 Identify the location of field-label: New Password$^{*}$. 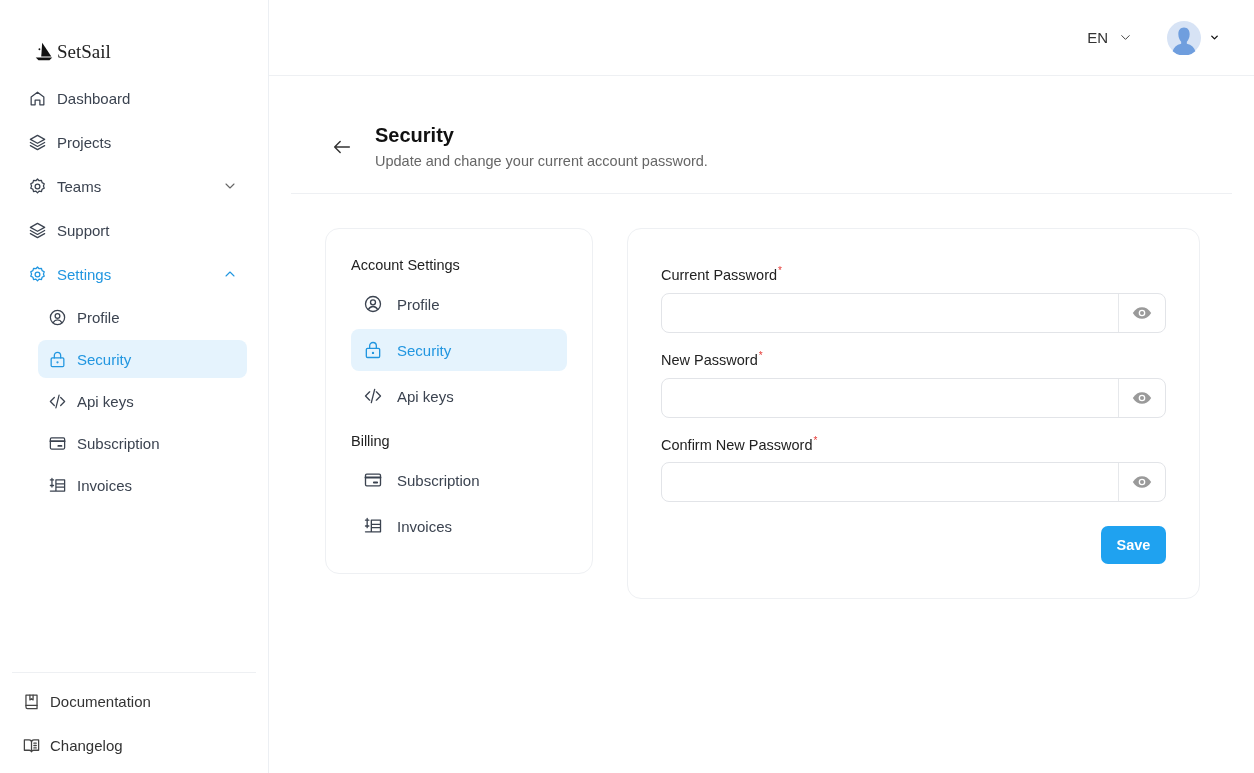
(712, 358).